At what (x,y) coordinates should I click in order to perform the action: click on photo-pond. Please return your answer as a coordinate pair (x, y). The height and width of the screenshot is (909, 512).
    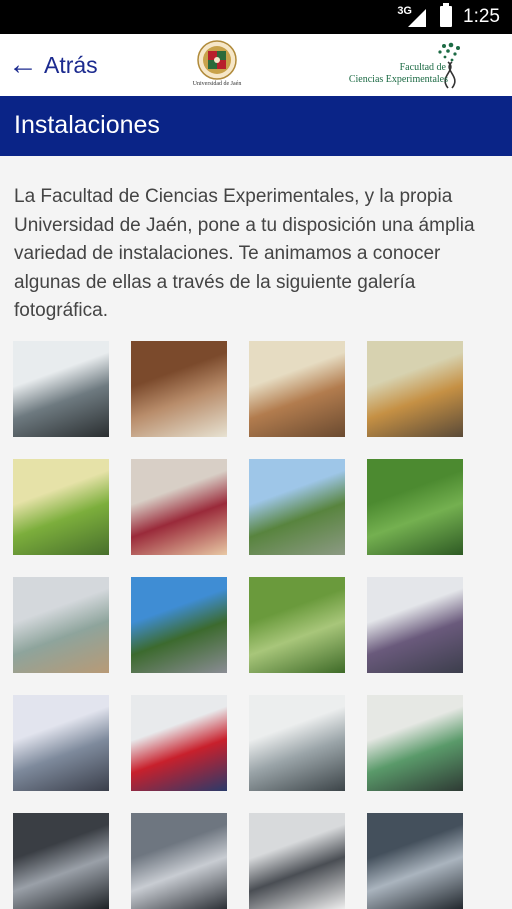
    Looking at the image, I should click on (297, 507).